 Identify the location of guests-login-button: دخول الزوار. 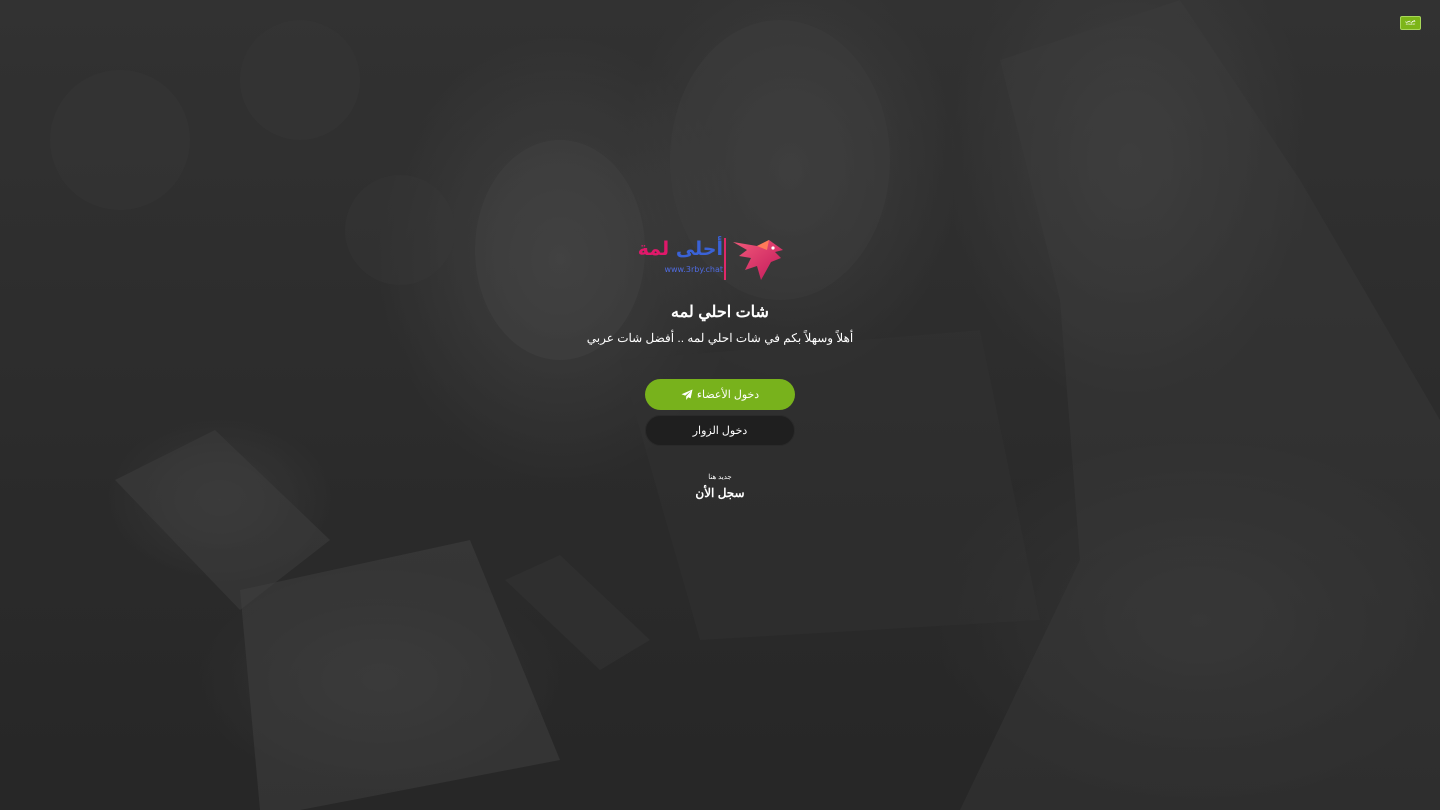
(720, 430).